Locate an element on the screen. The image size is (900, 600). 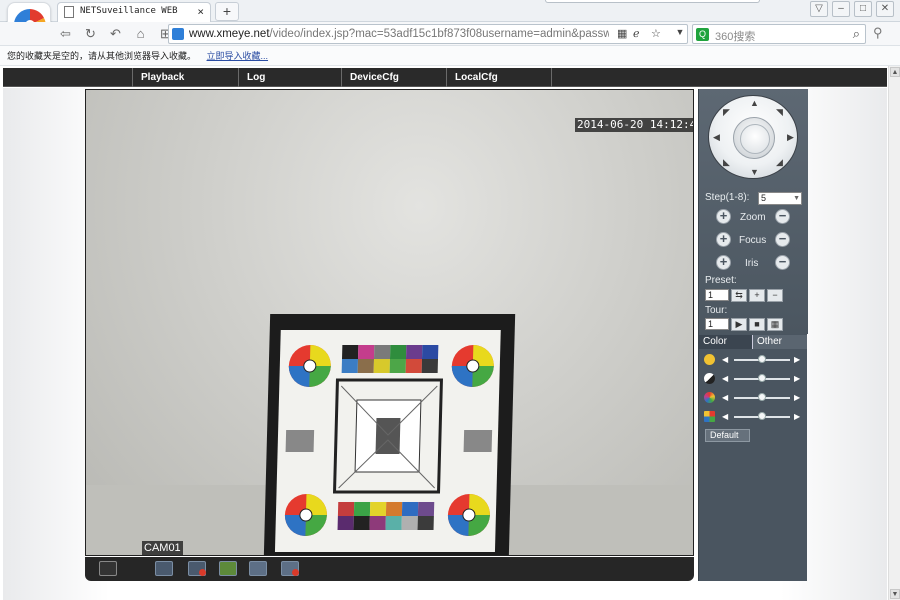
iris-open-button: + is located at coordinates (723, 262).